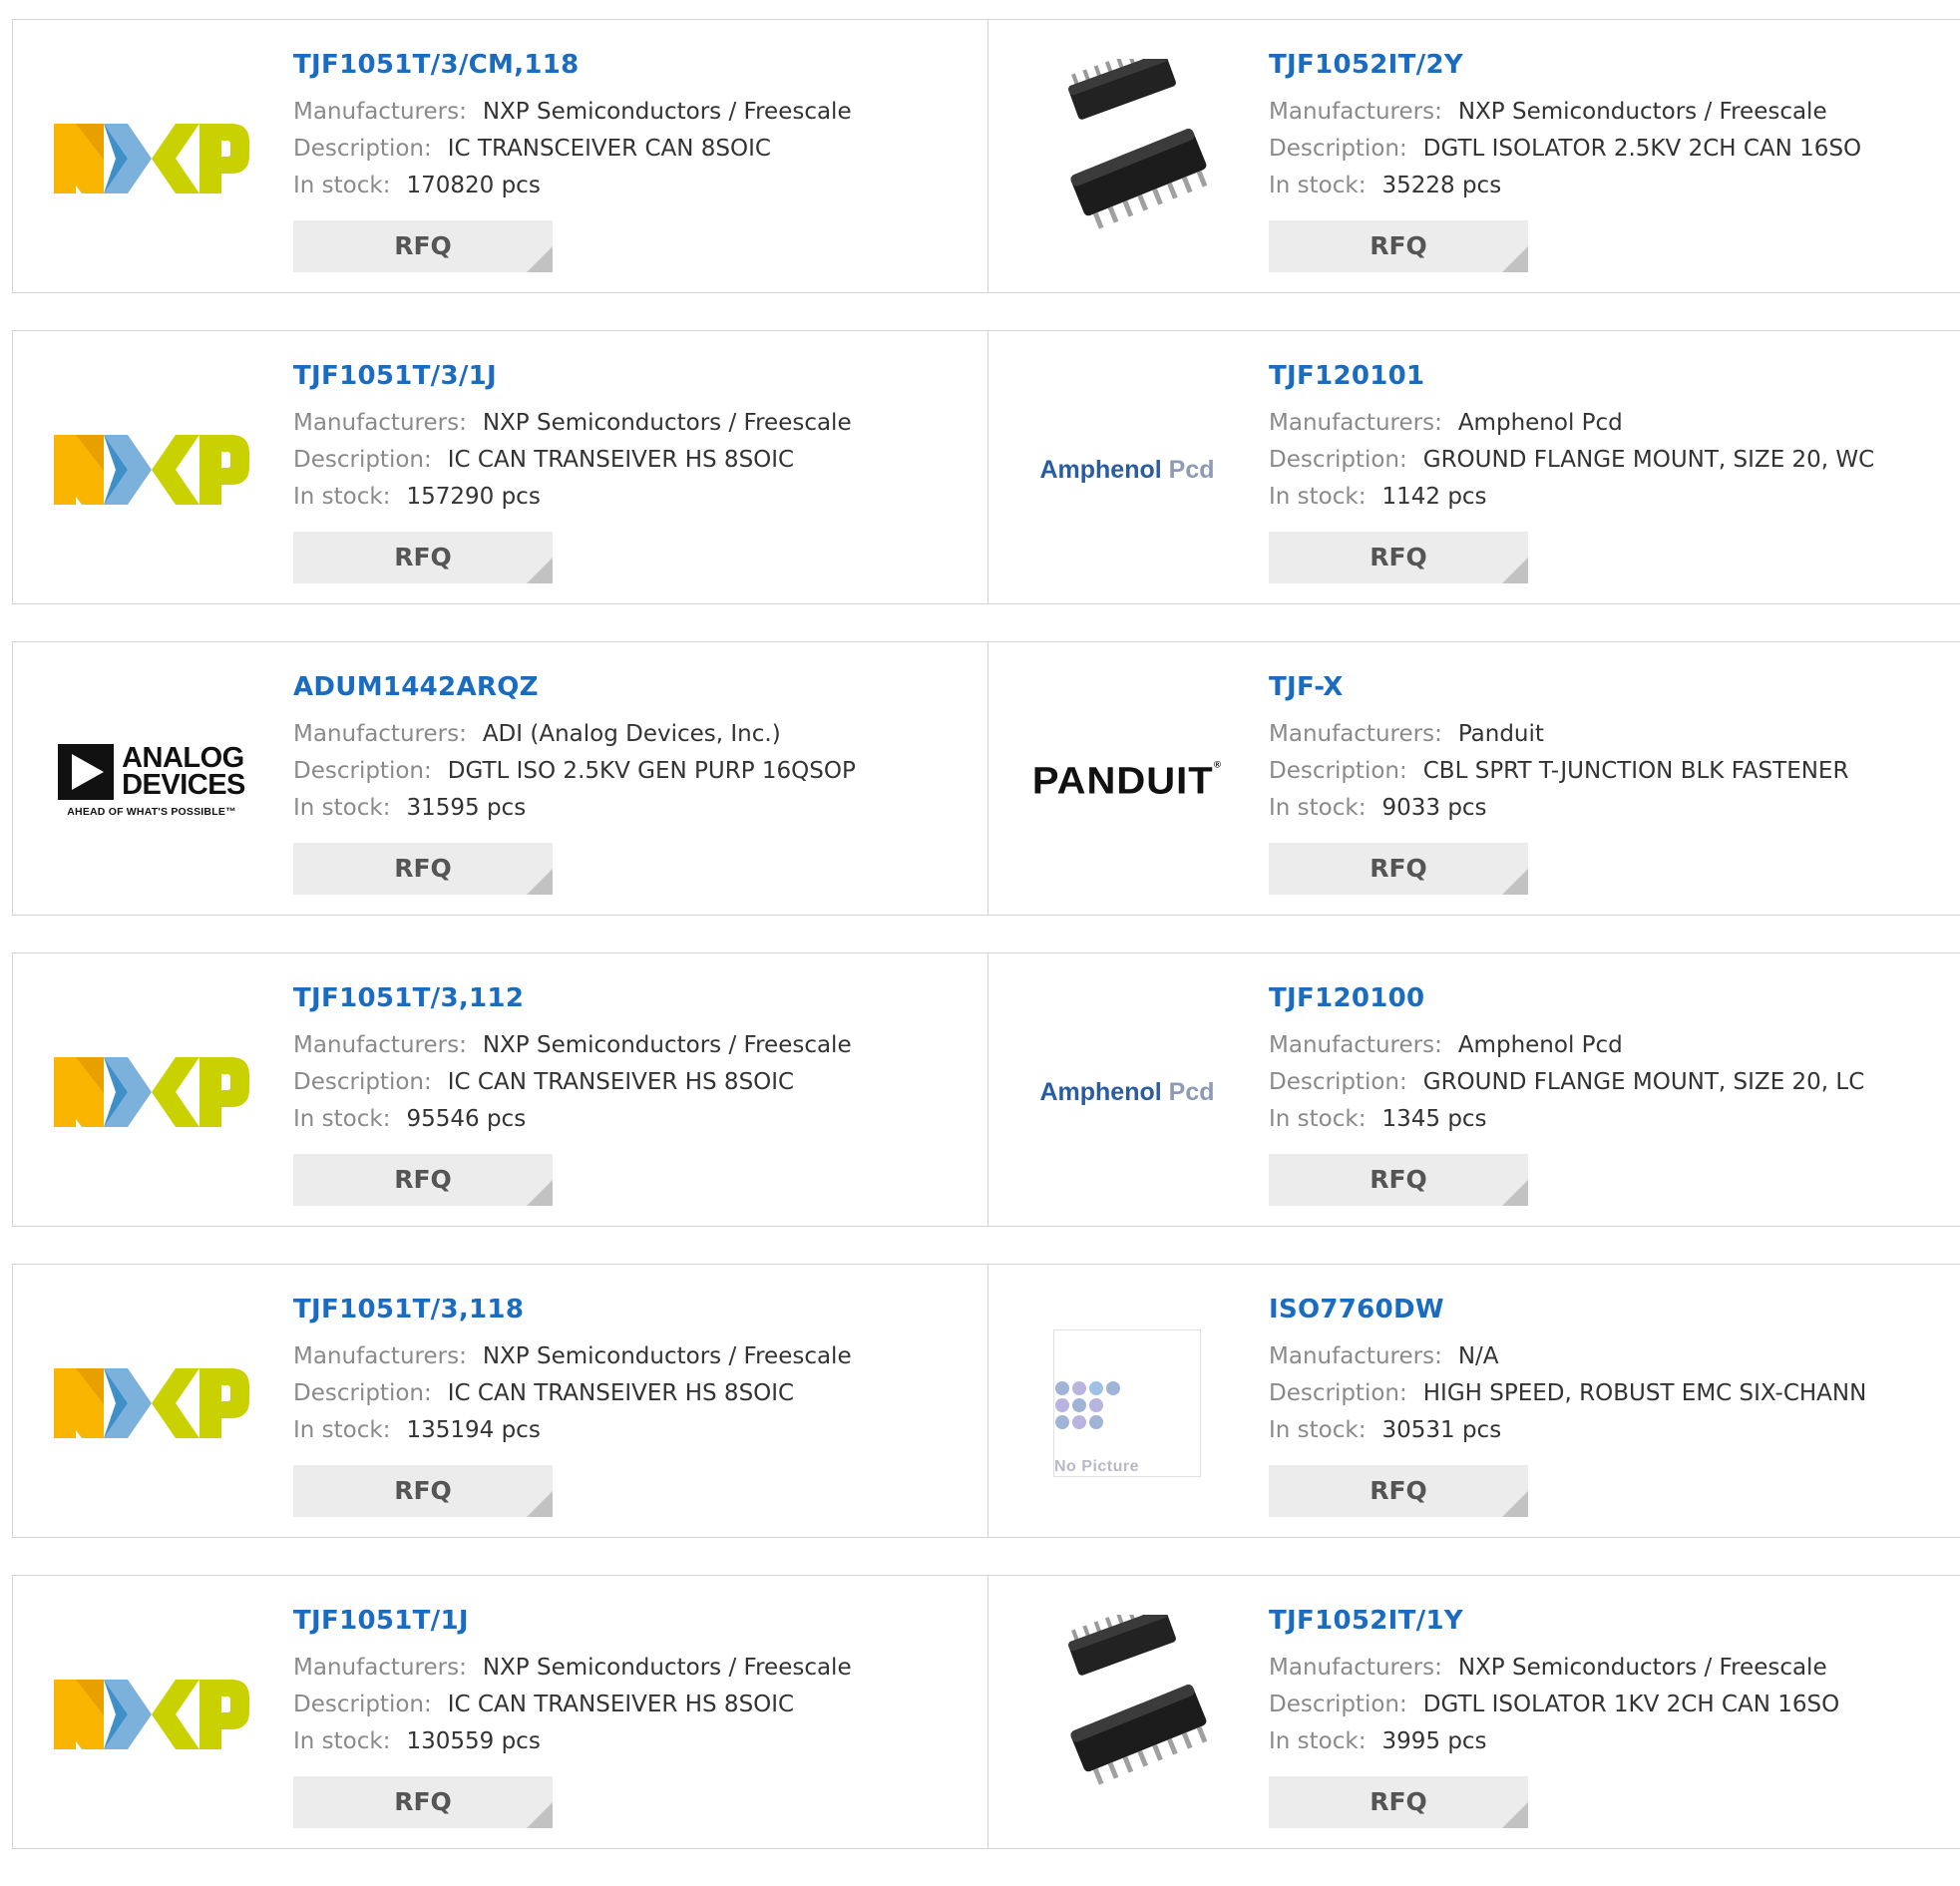 This screenshot has height=1886, width=1960. I want to click on description-line: Description: IC CAN TRANSEIVER HS 8SOIC, so click(572, 1393).